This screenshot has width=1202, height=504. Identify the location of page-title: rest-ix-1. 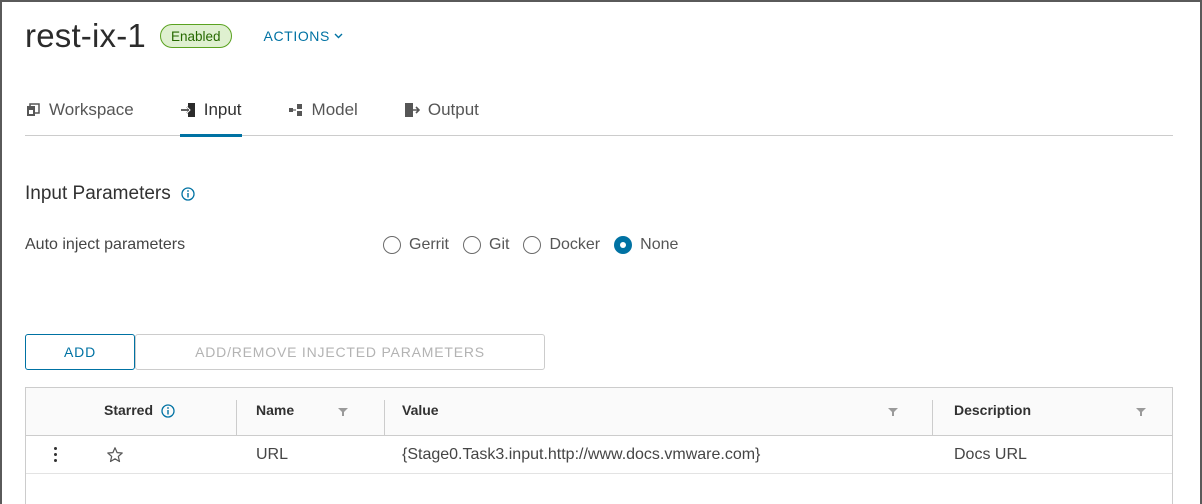
(85, 35).